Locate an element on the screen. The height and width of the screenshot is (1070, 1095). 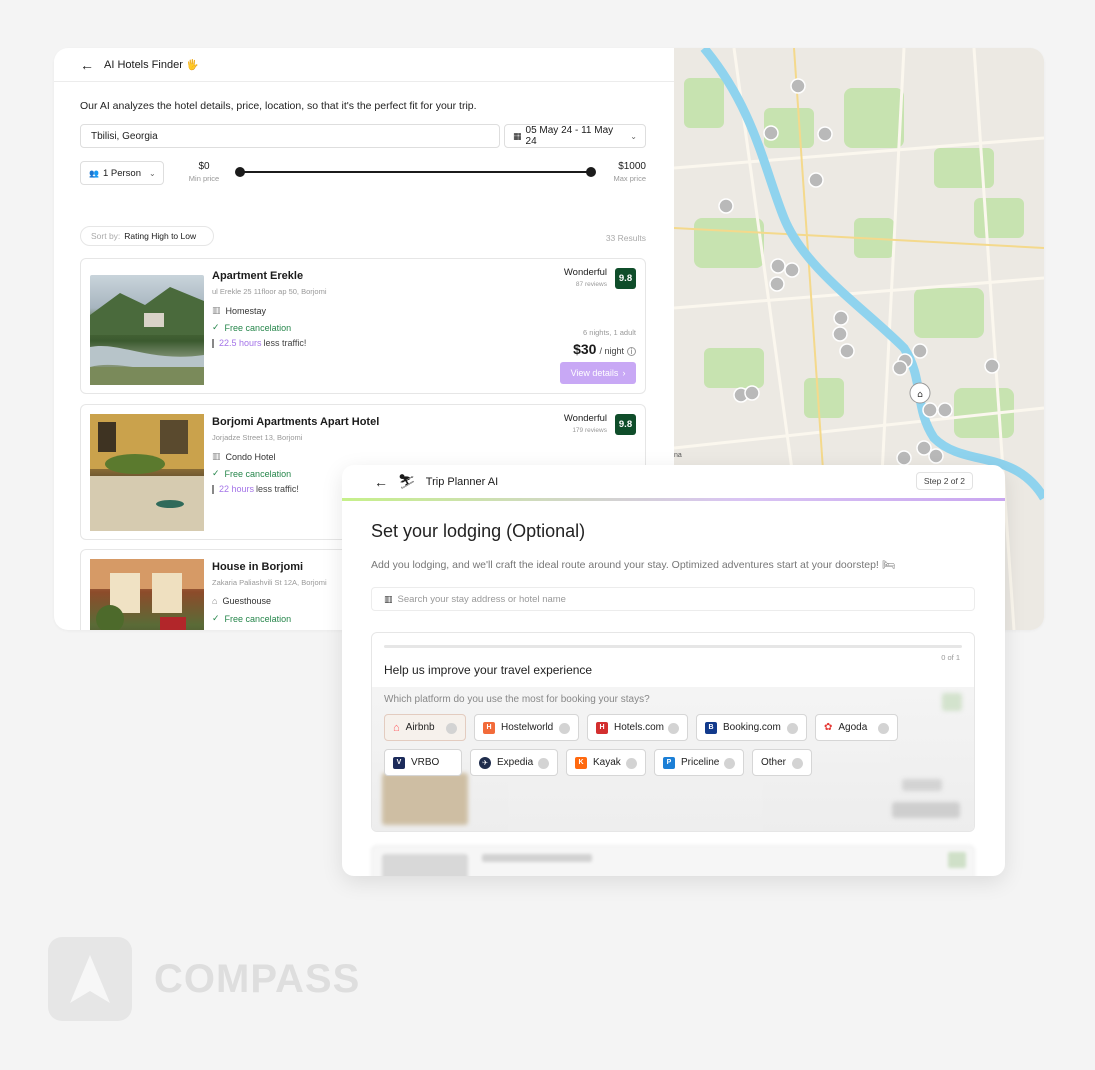
view-details-button: View details › is located at coordinates (598, 373).